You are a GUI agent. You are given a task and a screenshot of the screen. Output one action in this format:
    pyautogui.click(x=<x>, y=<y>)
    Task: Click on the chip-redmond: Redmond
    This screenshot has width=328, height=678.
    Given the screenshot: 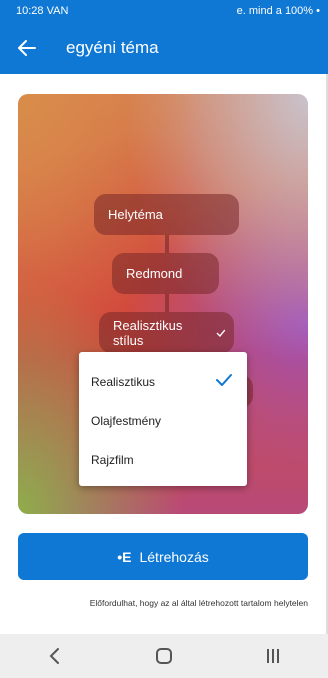 What is the action you would take?
    pyautogui.click(x=165, y=273)
    